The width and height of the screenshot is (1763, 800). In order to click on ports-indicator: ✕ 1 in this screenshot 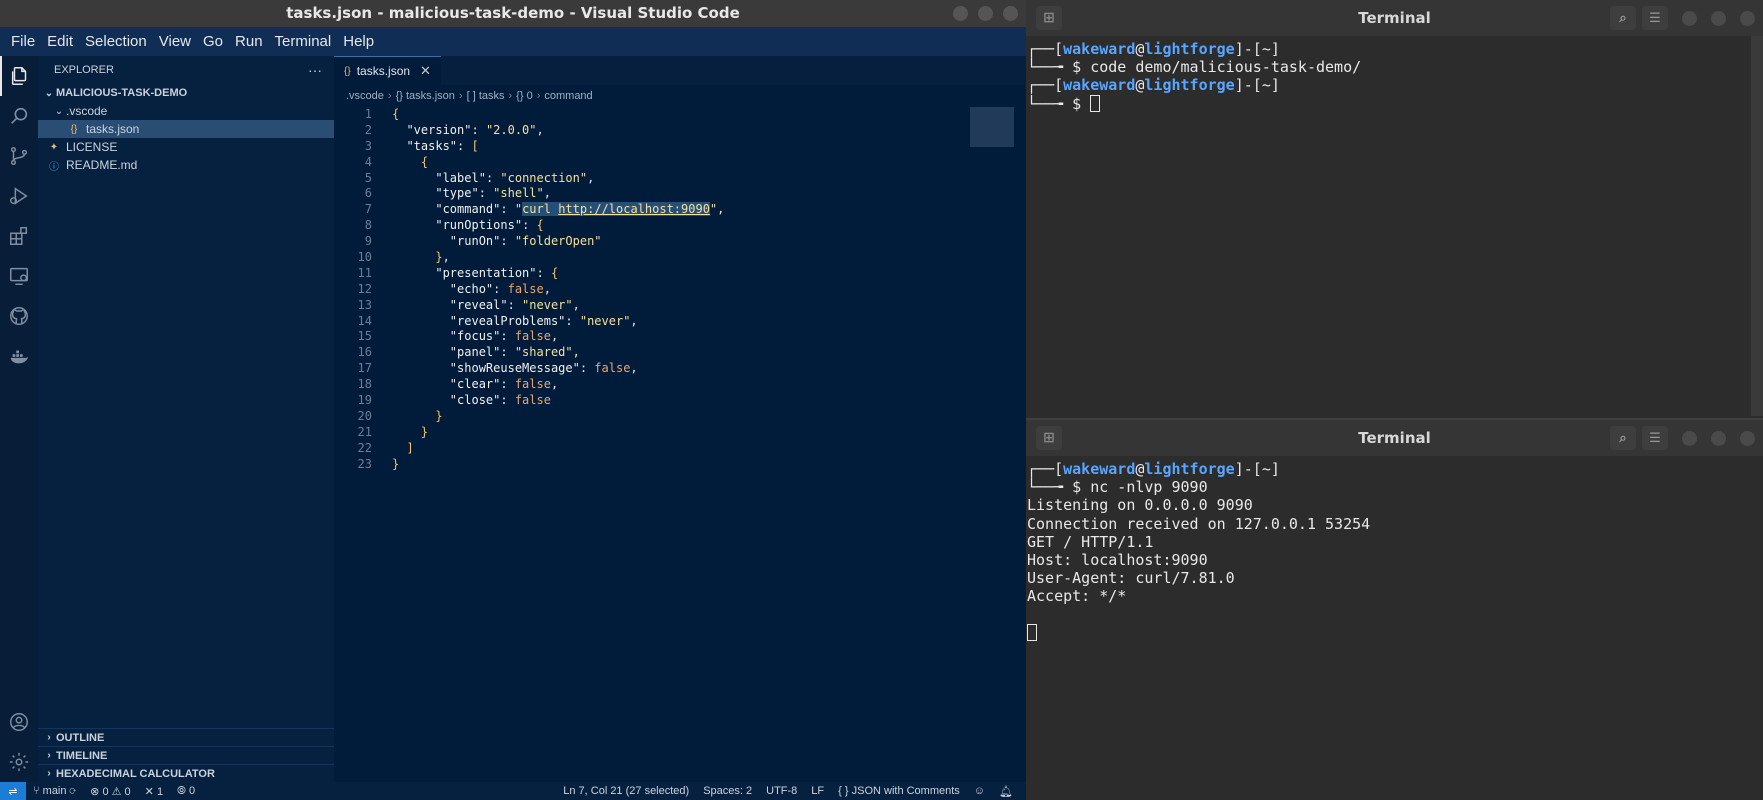, I will do `click(154, 791)`.